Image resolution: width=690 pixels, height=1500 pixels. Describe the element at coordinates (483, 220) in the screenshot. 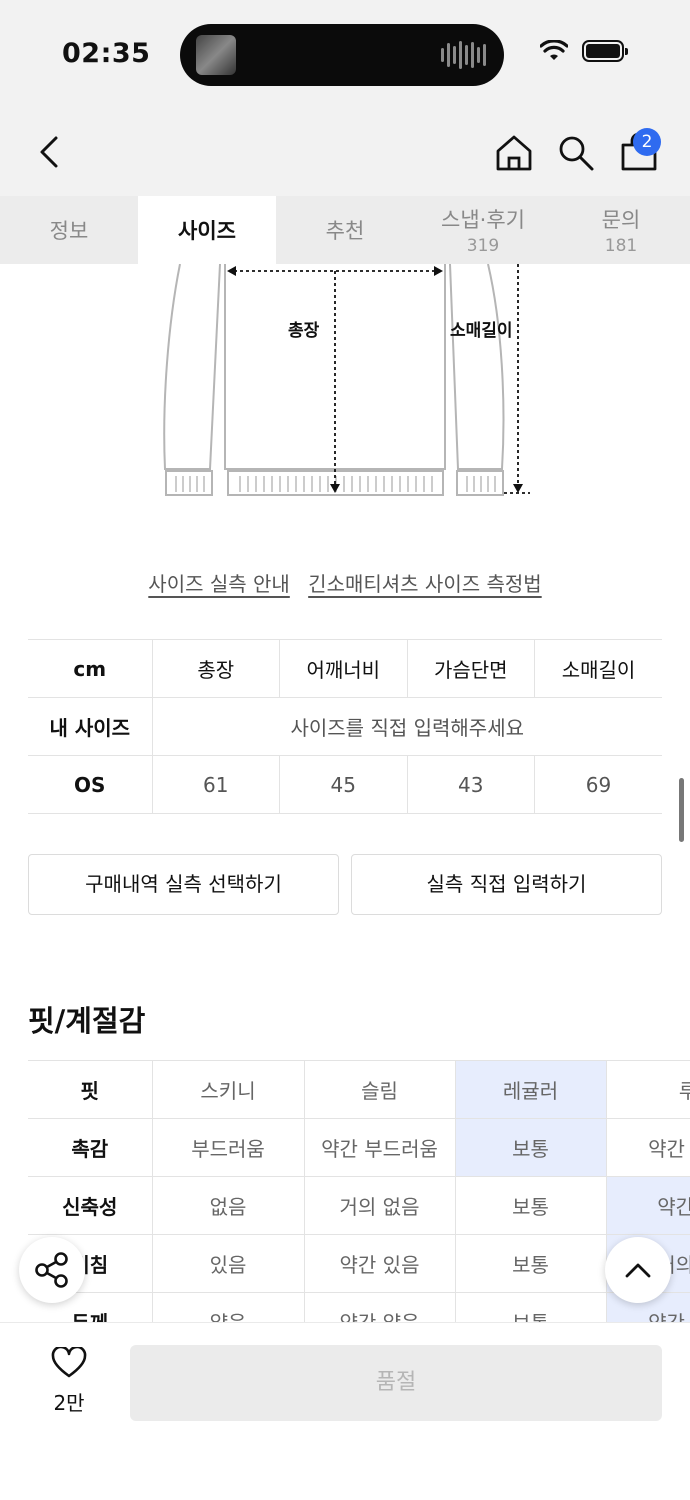

I see `tab-label: 스냅·후기` at that location.